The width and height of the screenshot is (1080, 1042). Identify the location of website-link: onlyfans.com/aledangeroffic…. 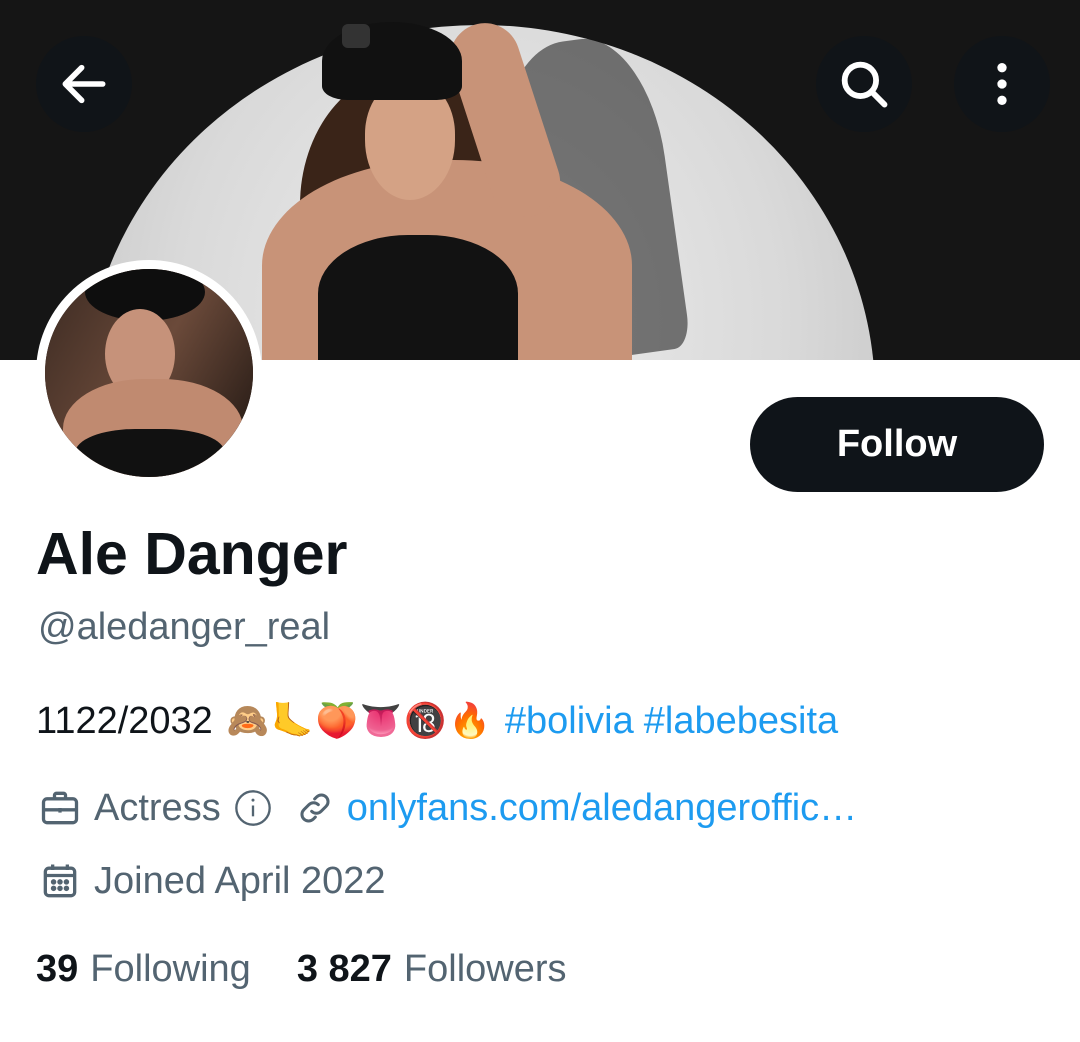
(602, 808).